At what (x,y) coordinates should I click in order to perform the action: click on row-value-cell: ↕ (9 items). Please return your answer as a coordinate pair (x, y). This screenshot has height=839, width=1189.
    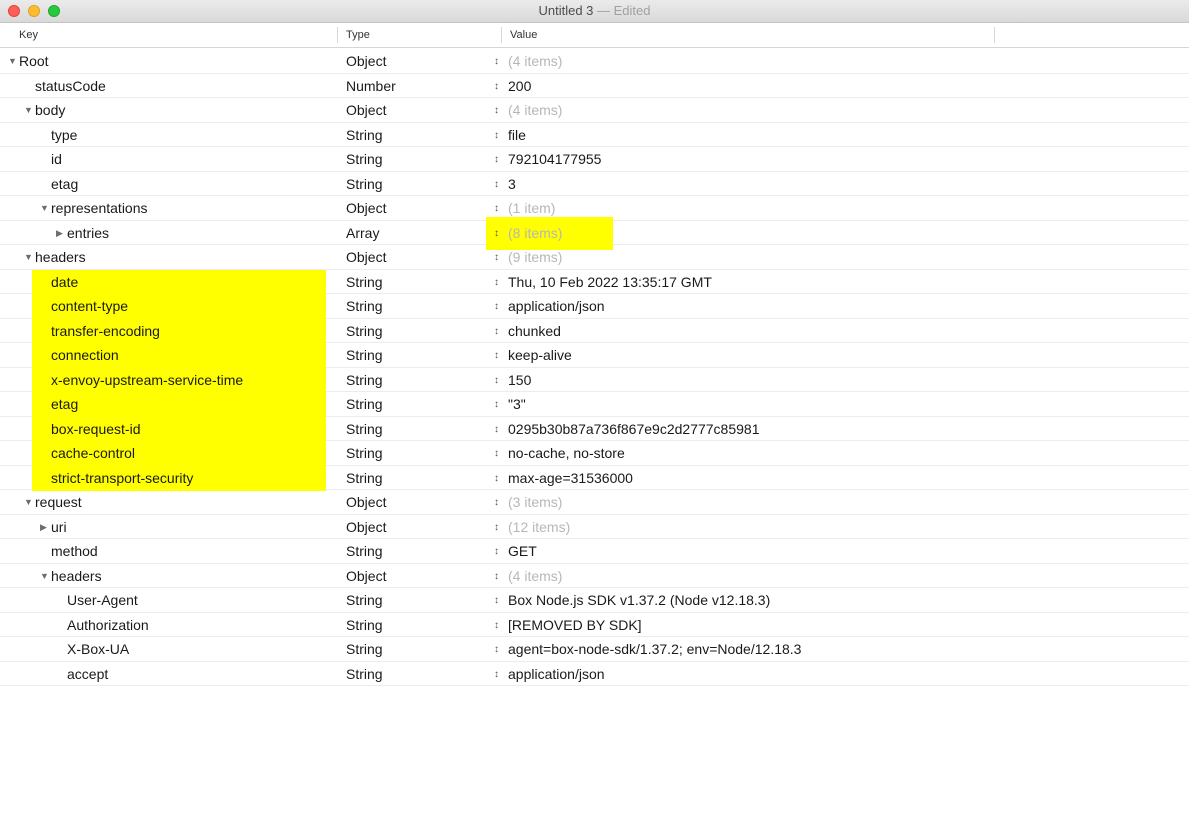
    Looking at the image, I should click on (528, 257).